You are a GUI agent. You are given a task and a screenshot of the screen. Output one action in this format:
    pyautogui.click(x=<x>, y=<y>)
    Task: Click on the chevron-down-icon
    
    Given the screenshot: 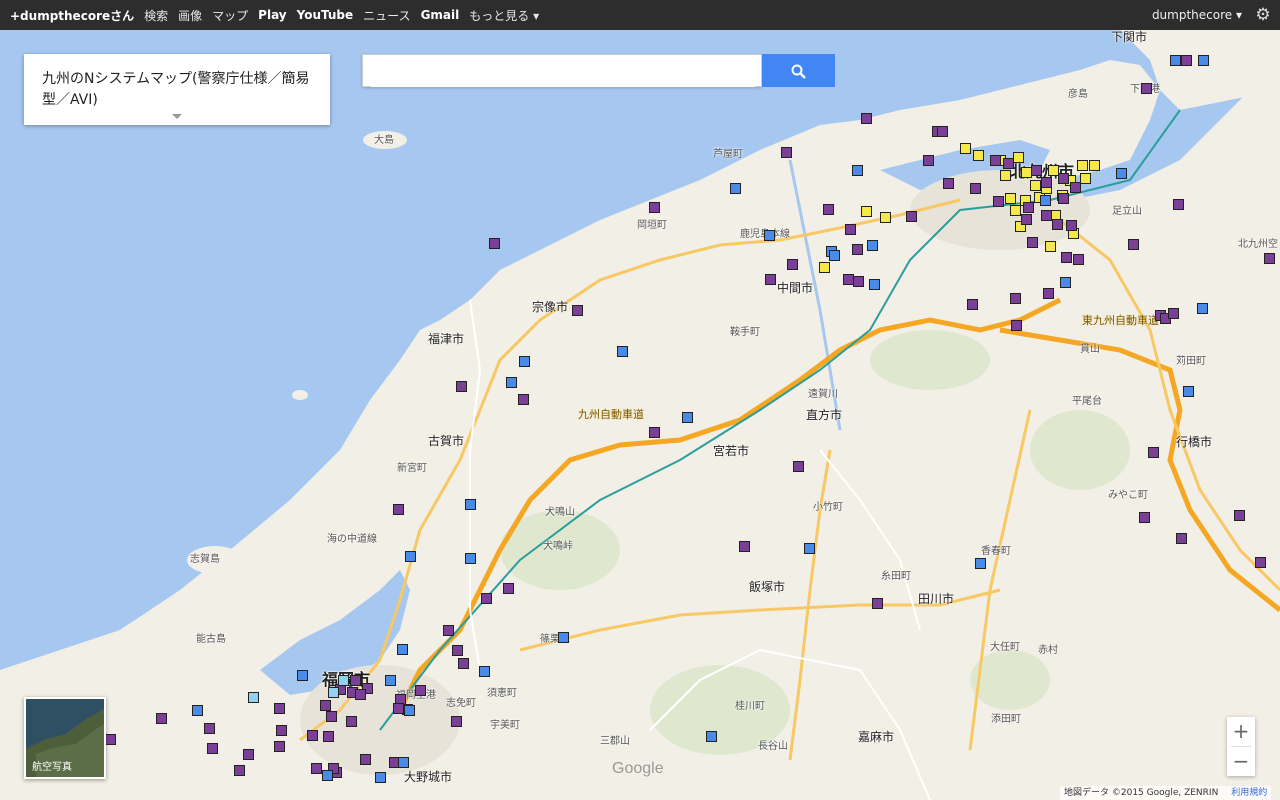 What is the action you would take?
    pyautogui.click(x=177, y=116)
    